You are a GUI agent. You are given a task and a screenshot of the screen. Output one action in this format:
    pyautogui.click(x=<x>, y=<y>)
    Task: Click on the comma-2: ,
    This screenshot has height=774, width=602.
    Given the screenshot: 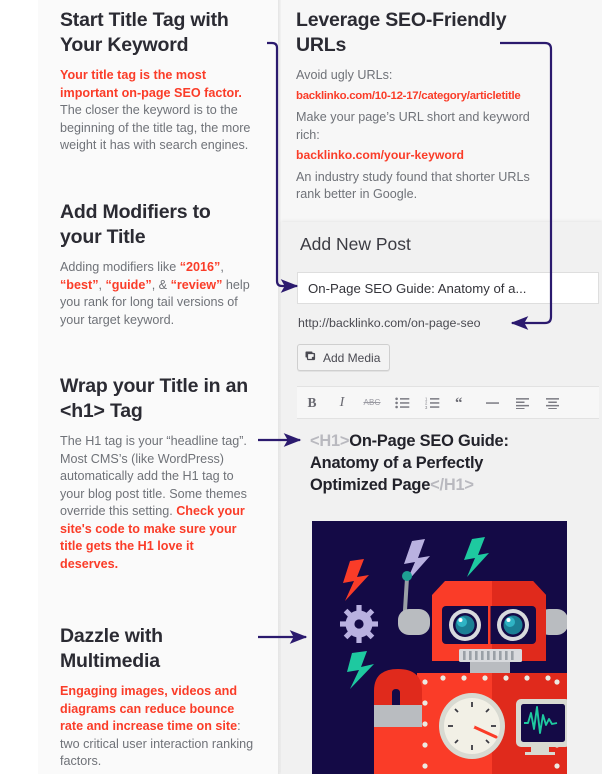 What is the action you would take?
    pyautogui.click(x=102, y=284)
    